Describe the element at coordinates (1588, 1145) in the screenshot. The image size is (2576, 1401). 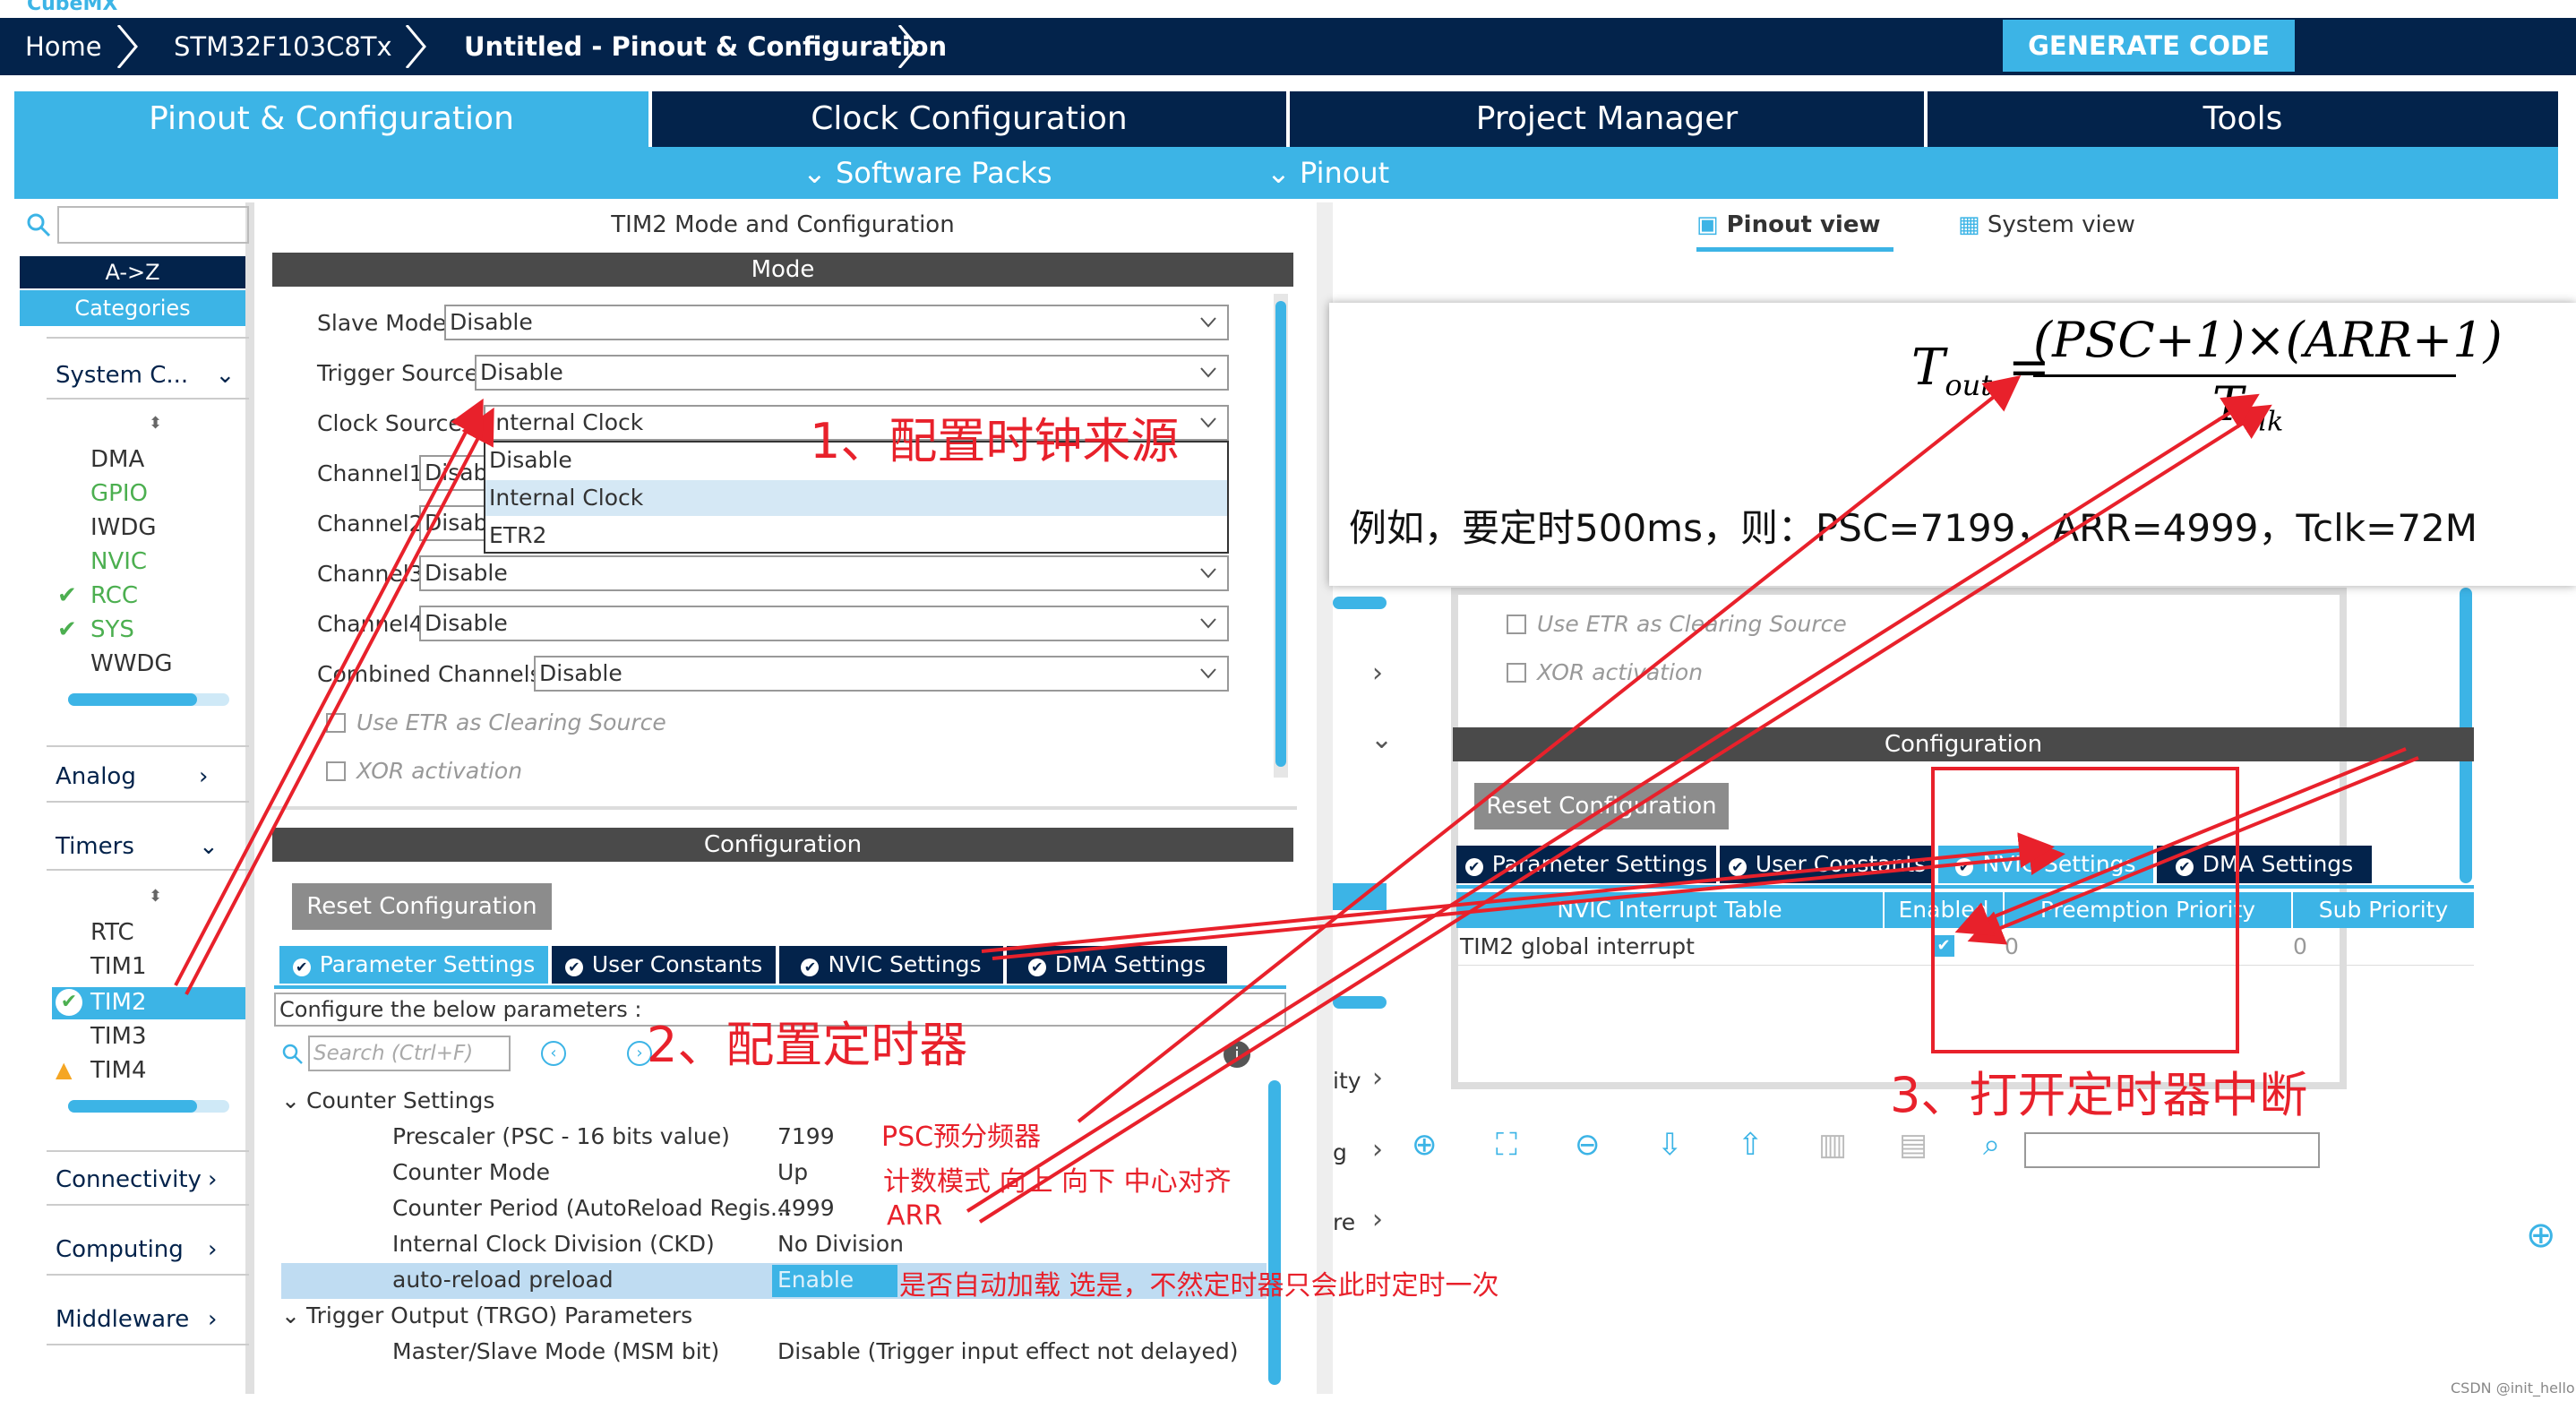
I see `zoom-out-icon: ⊖` at that location.